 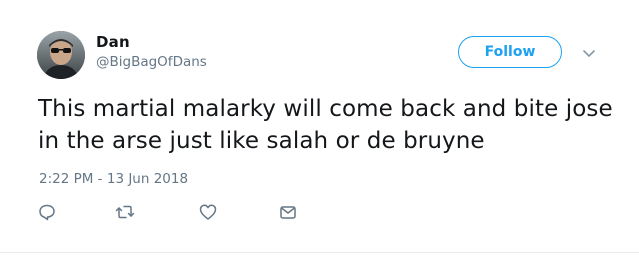 What do you see at coordinates (510, 52) in the screenshot?
I see `follow-button: Follow` at bounding box center [510, 52].